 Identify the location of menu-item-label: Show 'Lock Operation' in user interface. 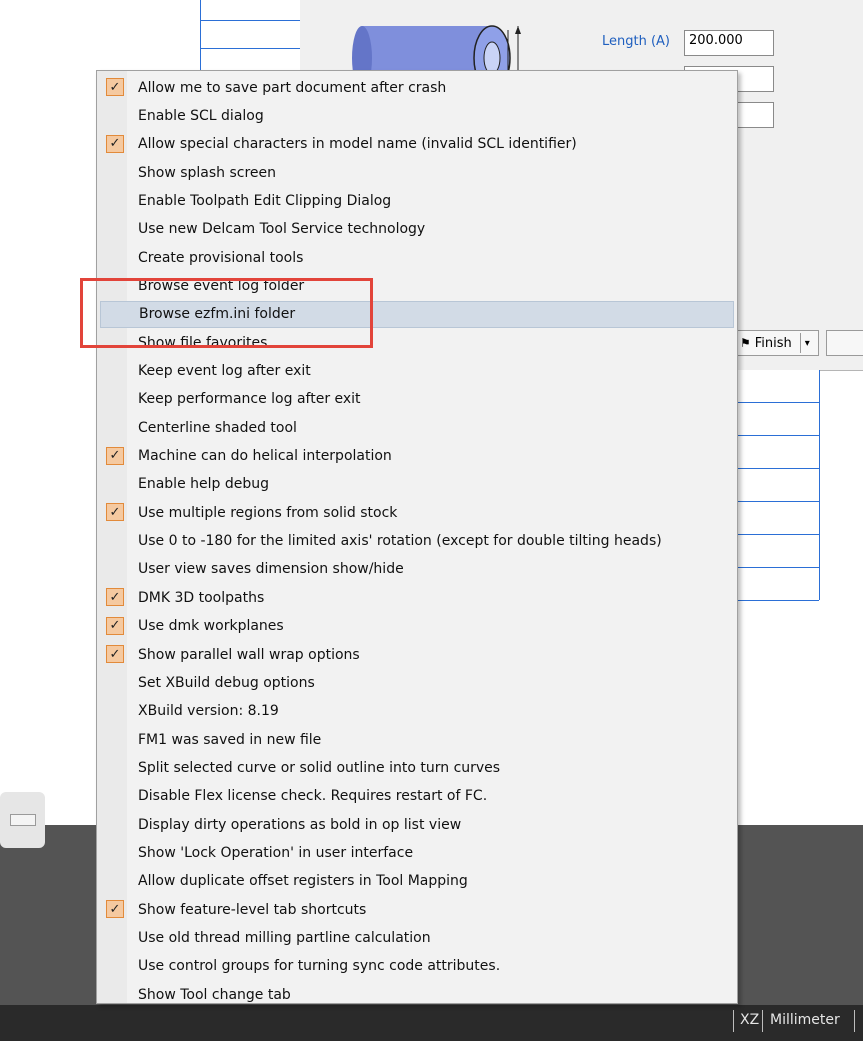
(276, 852).